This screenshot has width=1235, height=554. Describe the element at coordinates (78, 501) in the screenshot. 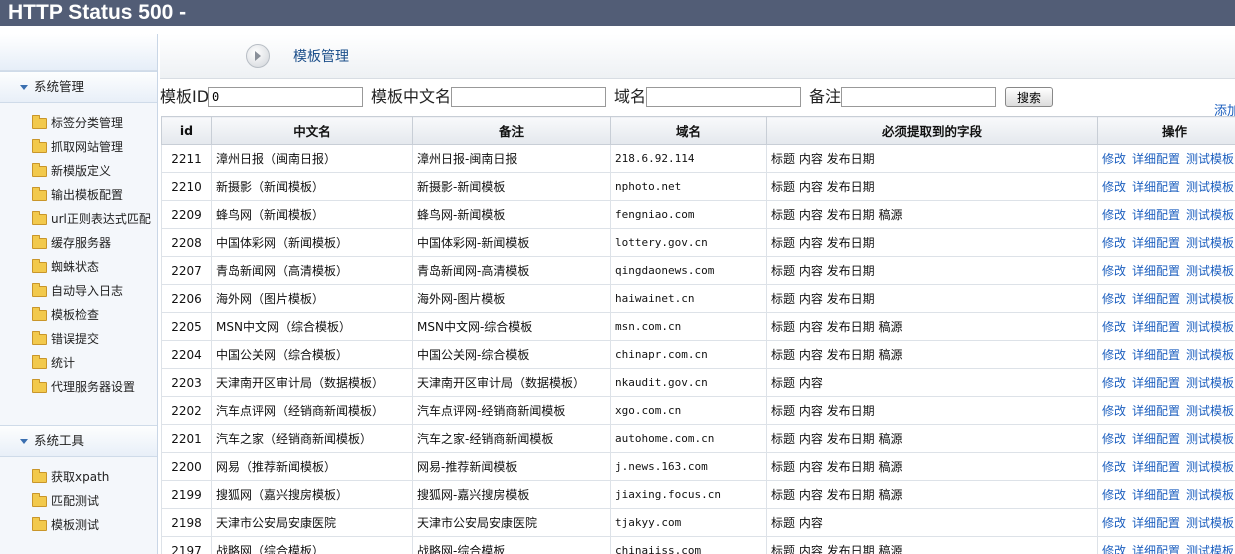

I see `sidebar-item: 匹配测试` at that location.